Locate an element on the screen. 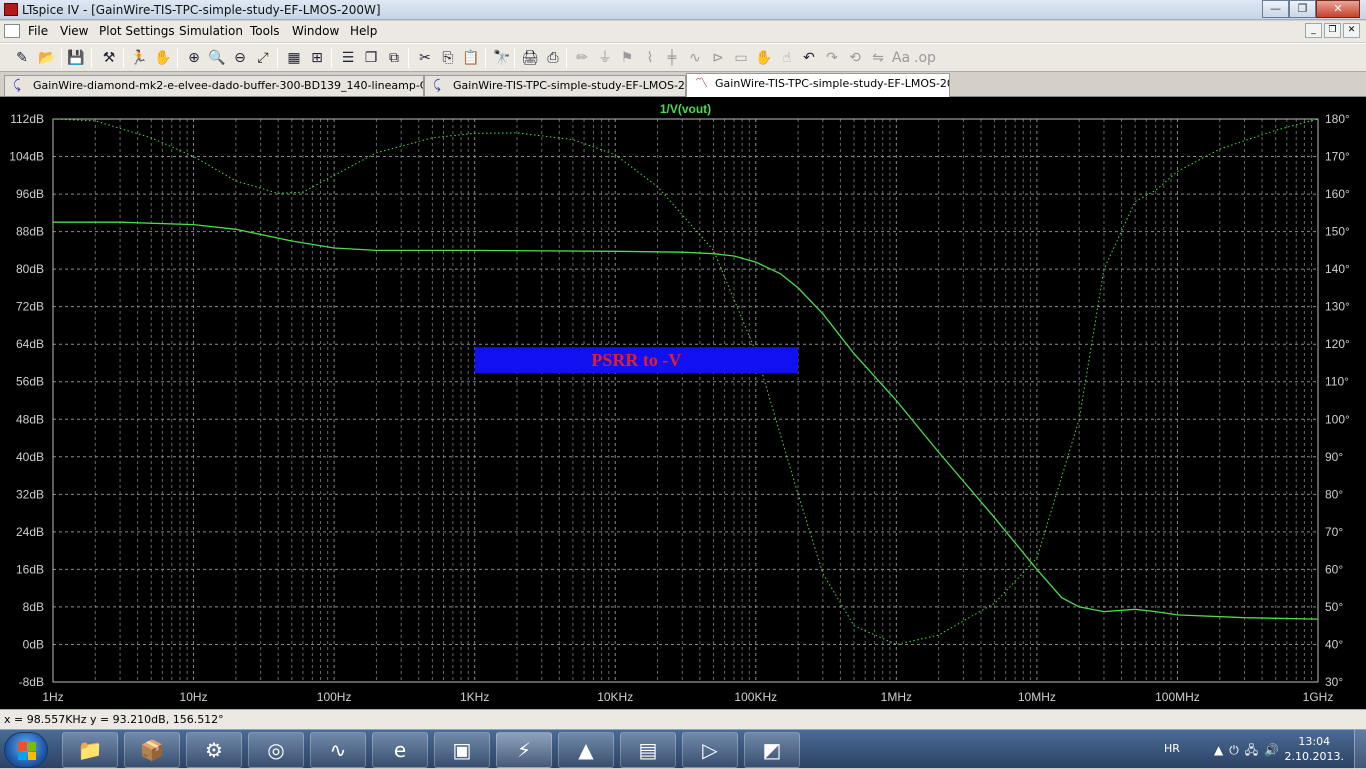 Image resolution: width=1366 pixels, height=769 pixels. copy-icon: ⎘ is located at coordinates (448, 58).